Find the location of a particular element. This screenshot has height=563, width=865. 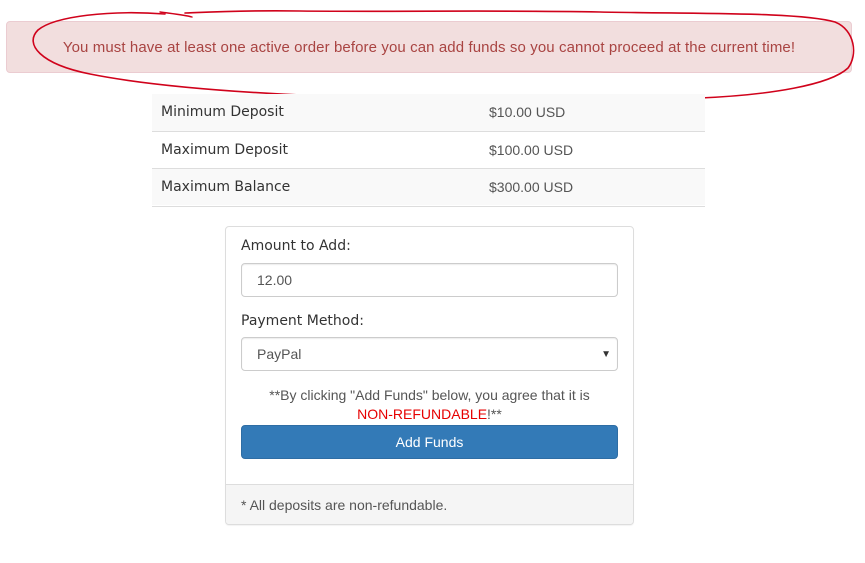

amount-input: 12.00 is located at coordinates (429, 280).